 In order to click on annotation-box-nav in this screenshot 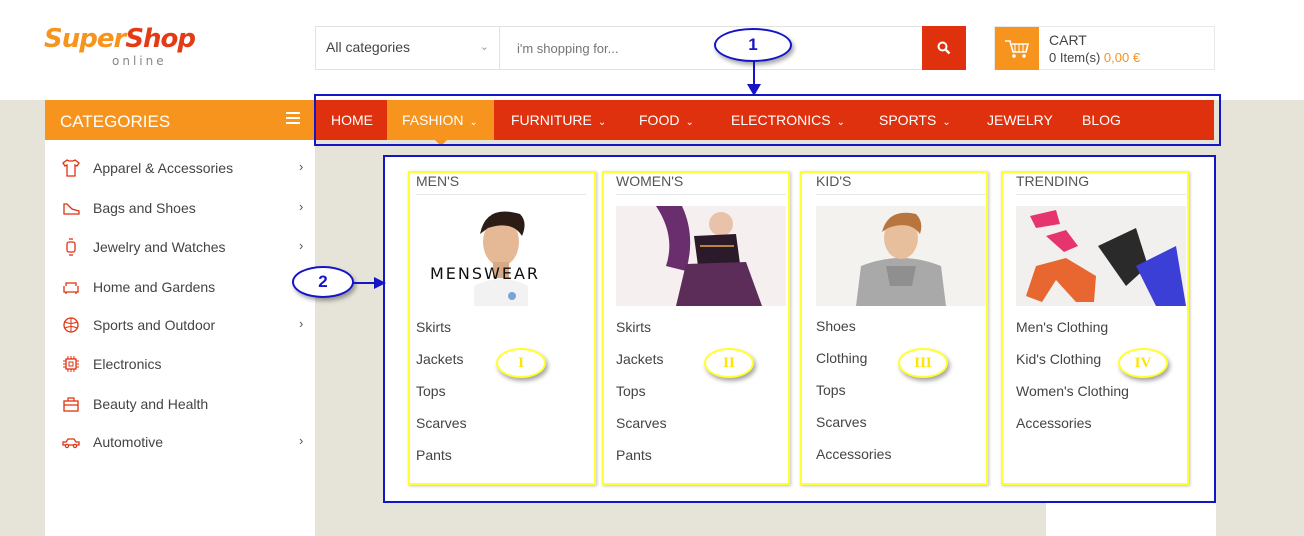, I will do `click(767, 120)`.